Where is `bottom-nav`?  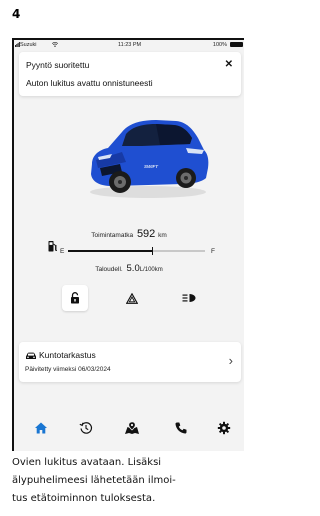 bottom-nav is located at coordinates (129, 430).